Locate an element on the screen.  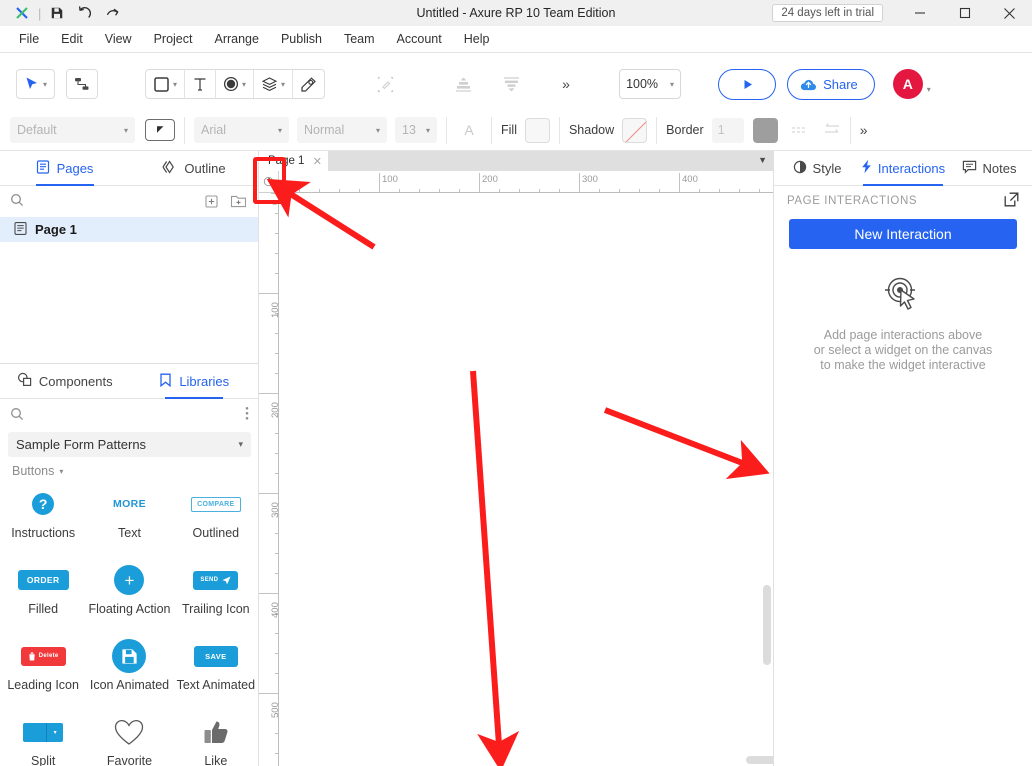
library-widget-leading-icon: Delete Leading Icon is located at coordinates (43, 670).